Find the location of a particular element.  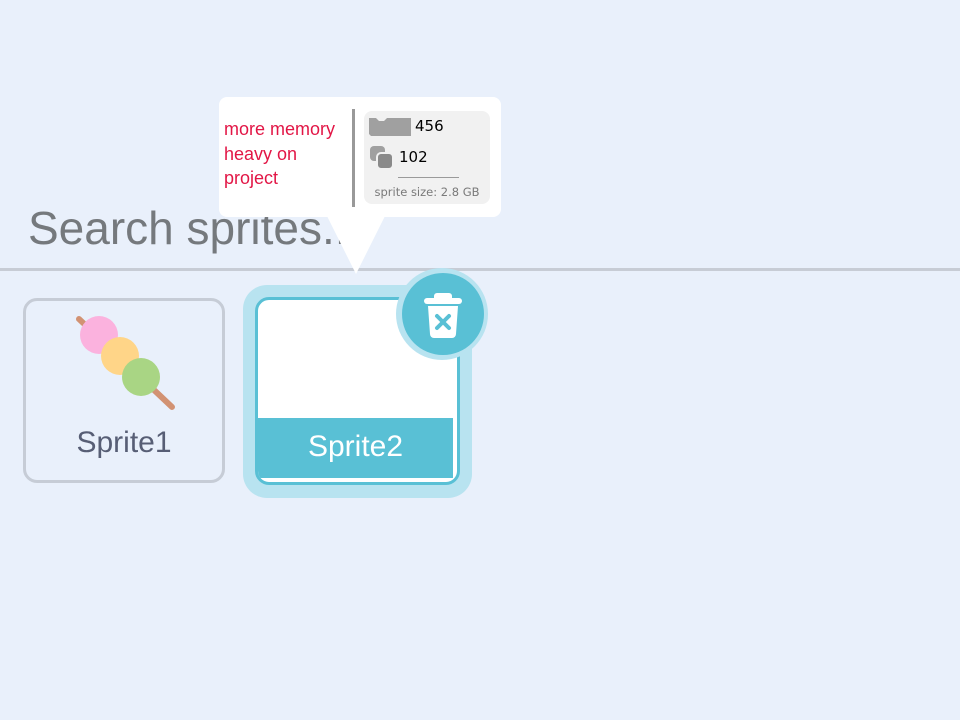

block-icon is located at coordinates (390, 127).